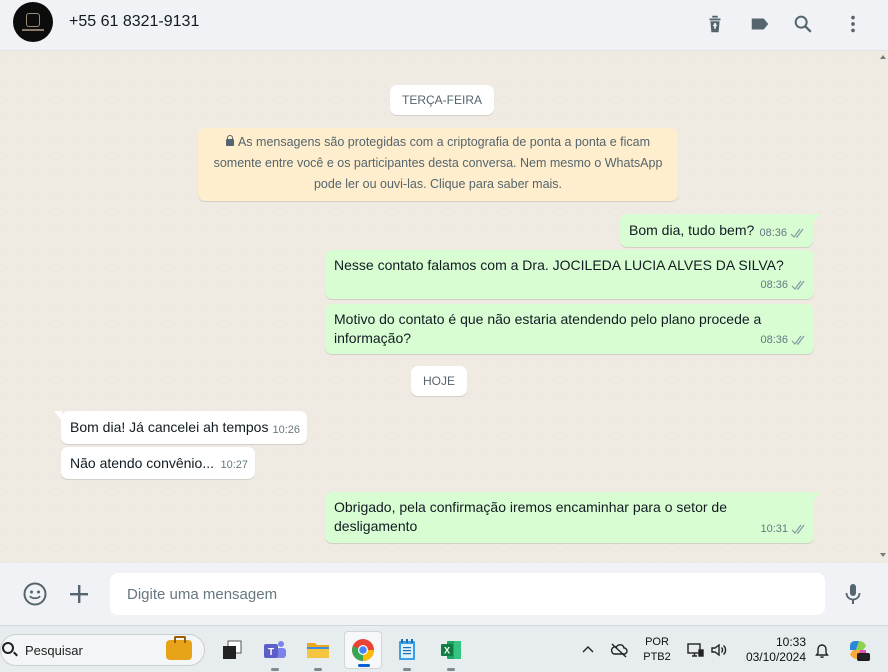 The height and width of the screenshot is (672, 888). Describe the element at coordinates (773, 650) in the screenshot. I see `system-clock: 10:33 03/10/2024` at that location.